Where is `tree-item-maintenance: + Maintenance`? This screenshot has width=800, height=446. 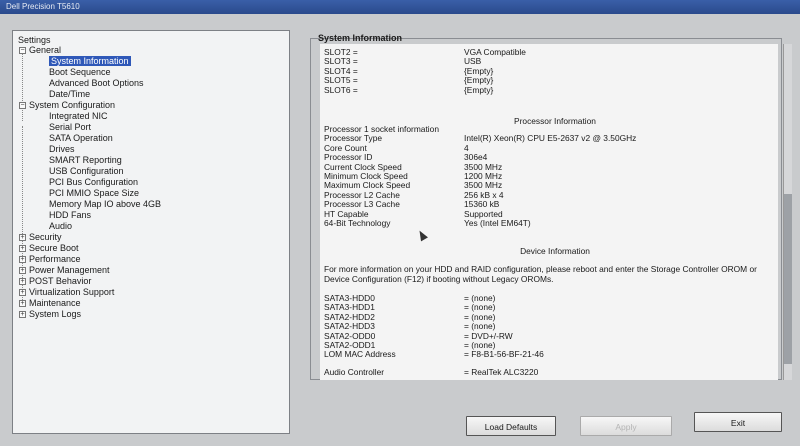
tree-item-maintenance: + Maintenance is located at coordinates (50, 303).